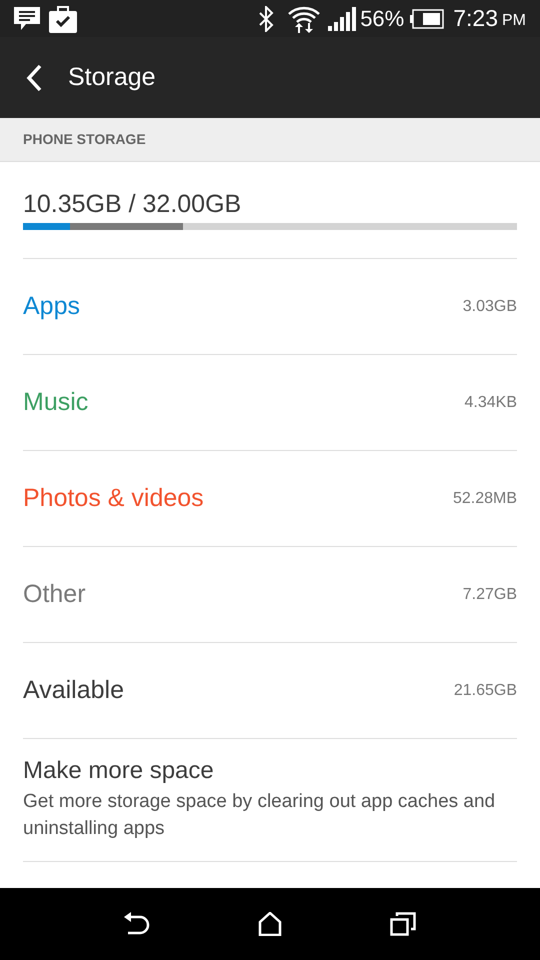 The image size is (540, 960). Describe the element at coordinates (342, 18) in the screenshot. I see `signal-icon` at that location.